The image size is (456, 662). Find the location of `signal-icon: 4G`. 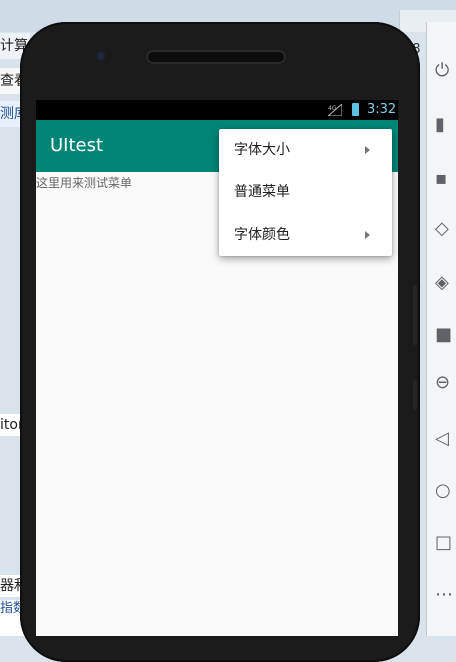

signal-icon: 4G is located at coordinates (335, 110).